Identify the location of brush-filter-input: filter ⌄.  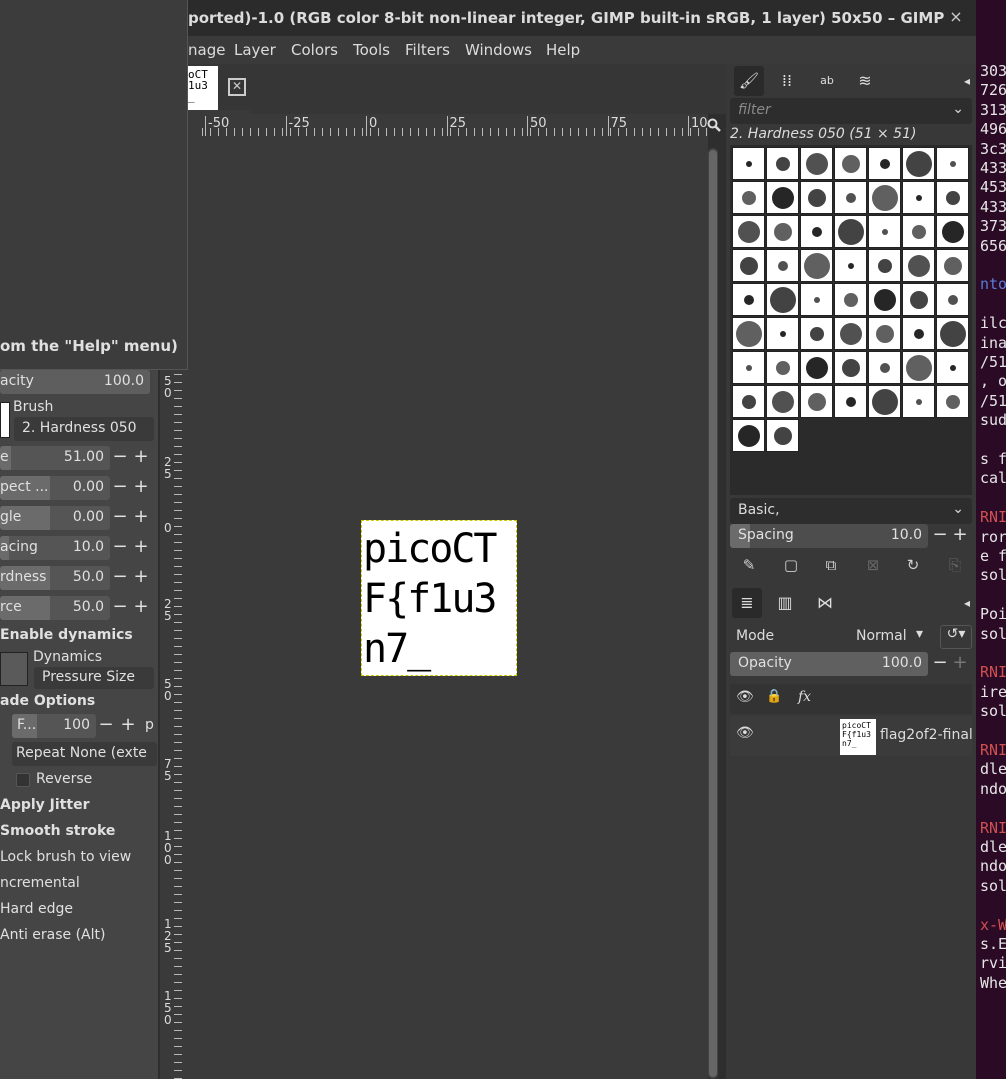
(851, 111).